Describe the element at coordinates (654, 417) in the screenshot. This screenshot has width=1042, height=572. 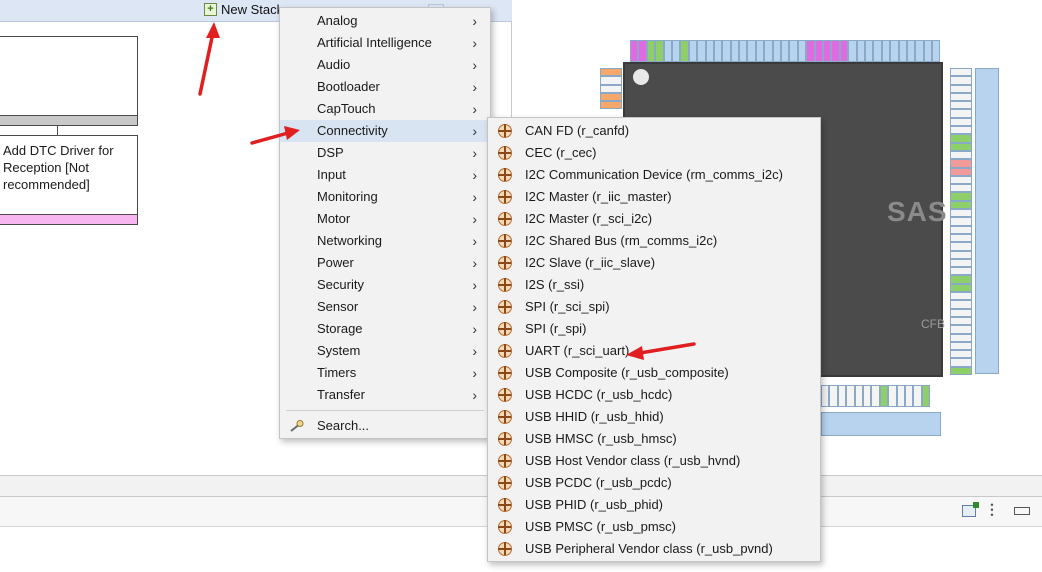
I see `menu-item-usb-hhid: USB HHID (r_usb_hhid)` at that location.